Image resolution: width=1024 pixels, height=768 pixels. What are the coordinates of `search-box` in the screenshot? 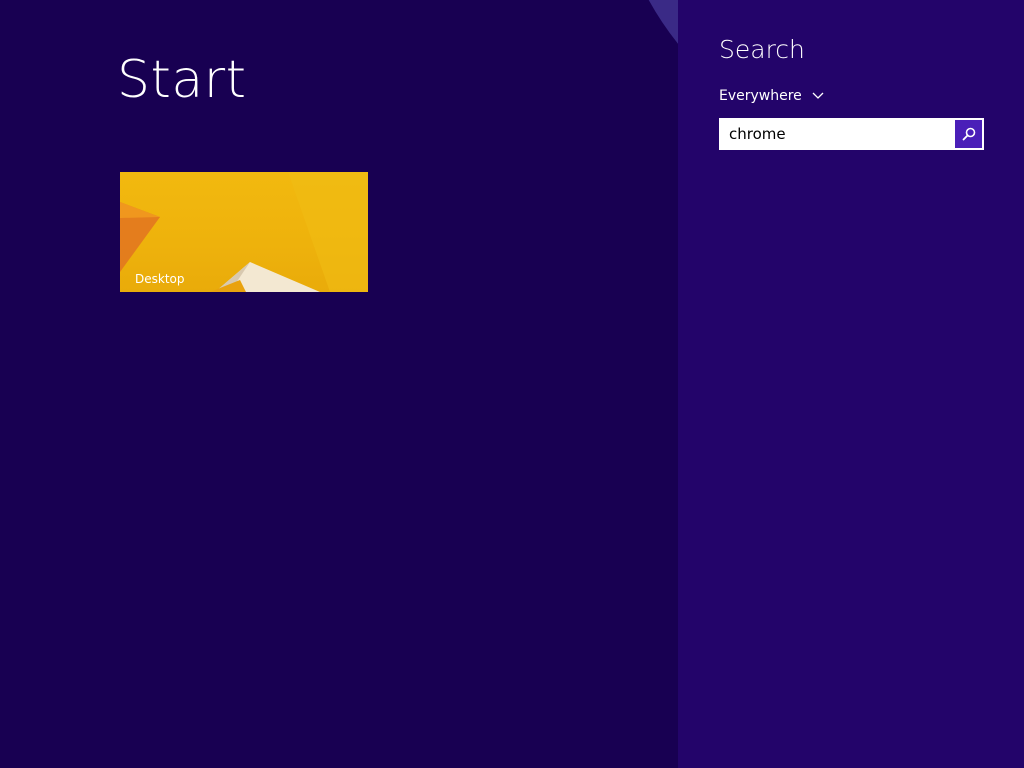 It's located at (851, 134).